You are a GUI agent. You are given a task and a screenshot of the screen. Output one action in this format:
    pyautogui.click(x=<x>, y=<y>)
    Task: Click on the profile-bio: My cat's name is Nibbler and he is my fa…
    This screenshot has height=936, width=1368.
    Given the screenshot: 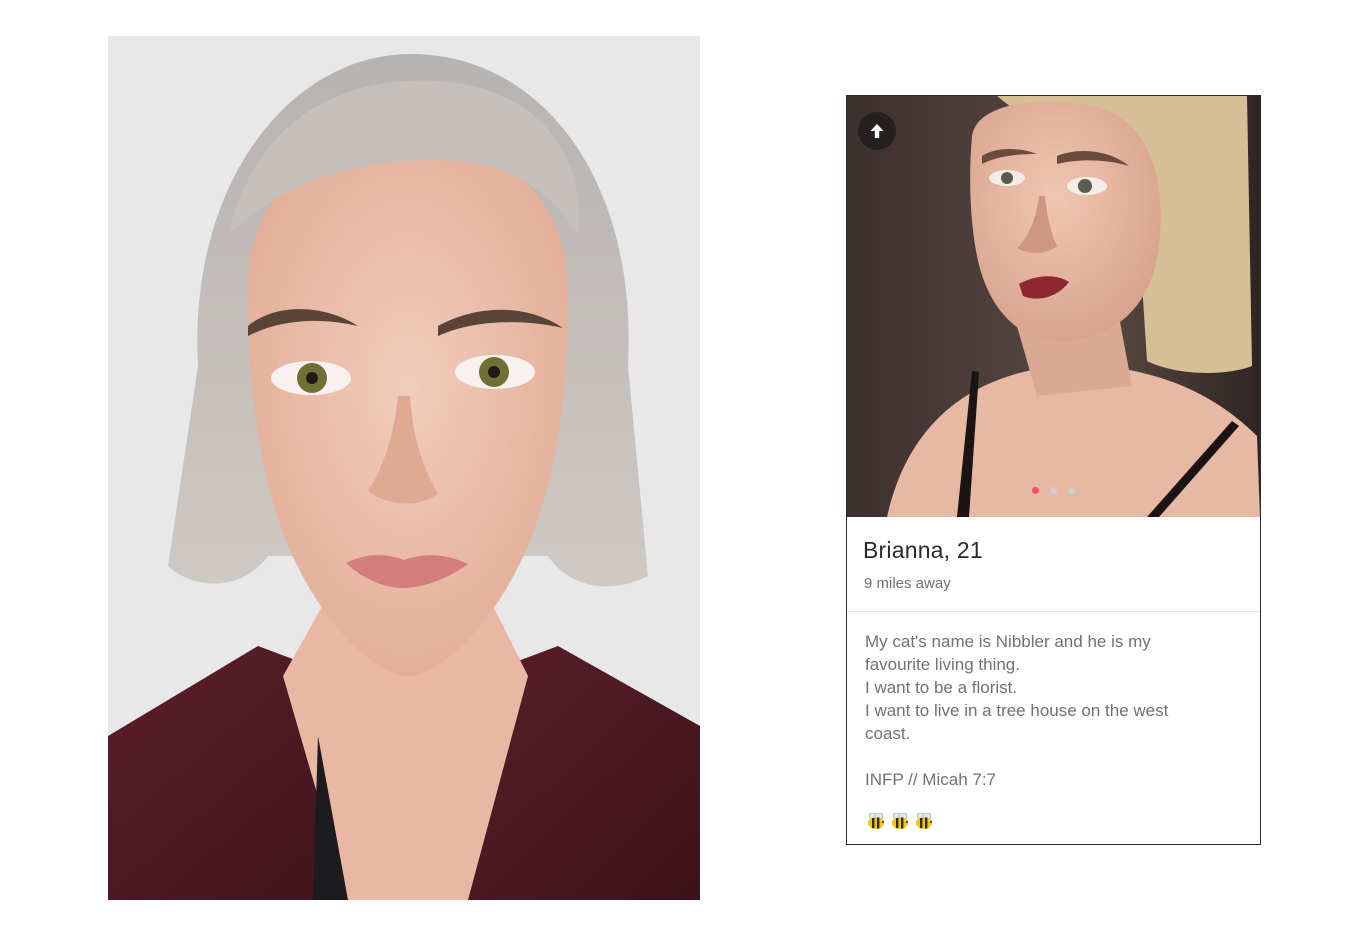 What is the action you would take?
    pyautogui.click(x=1050, y=710)
    